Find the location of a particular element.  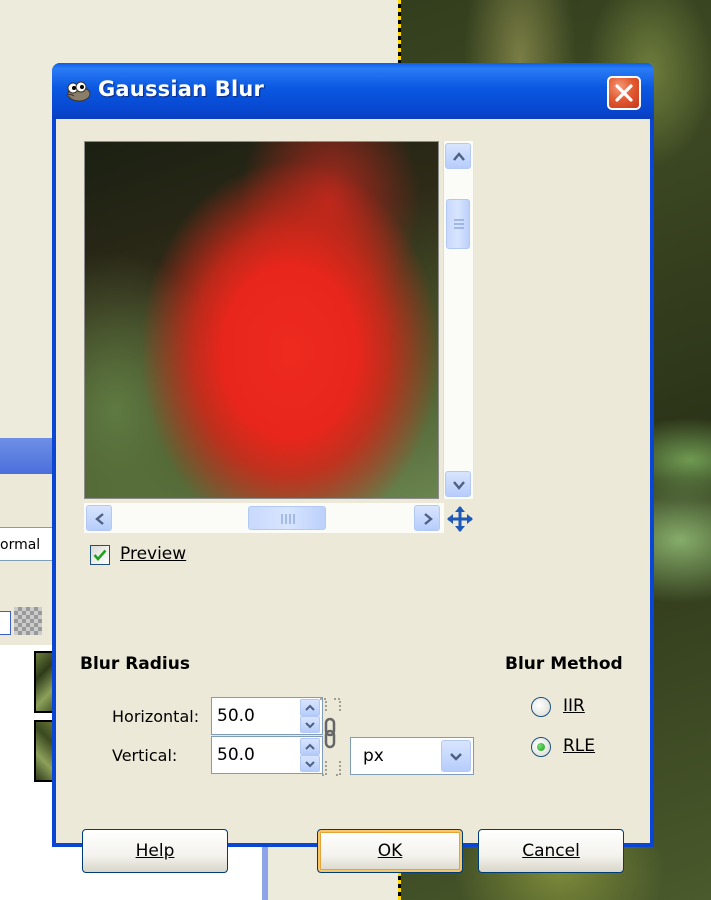

cancel-button: Cancel is located at coordinates (551, 851).